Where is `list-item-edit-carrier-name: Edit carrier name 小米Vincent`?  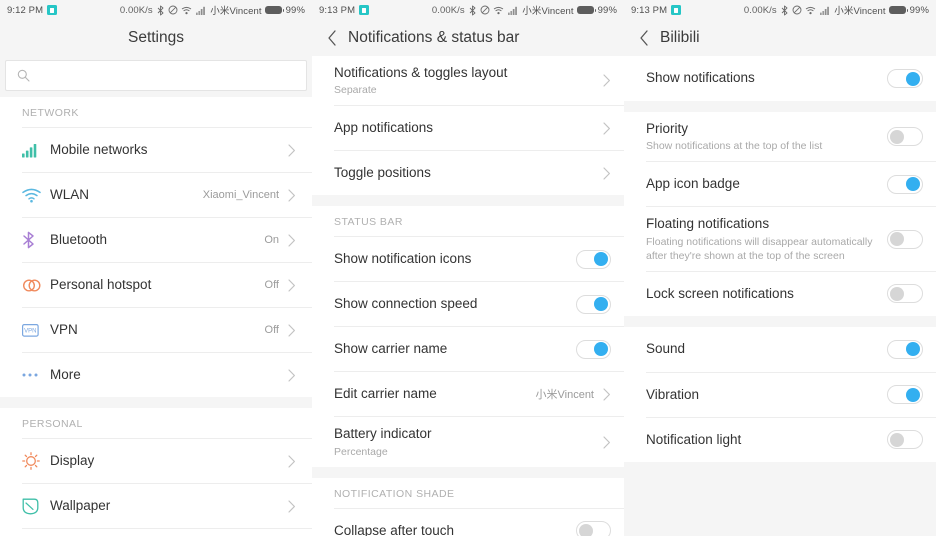 list-item-edit-carrier-name: Edit carrier name 小米Vincent is located at coordinates (479, 394).